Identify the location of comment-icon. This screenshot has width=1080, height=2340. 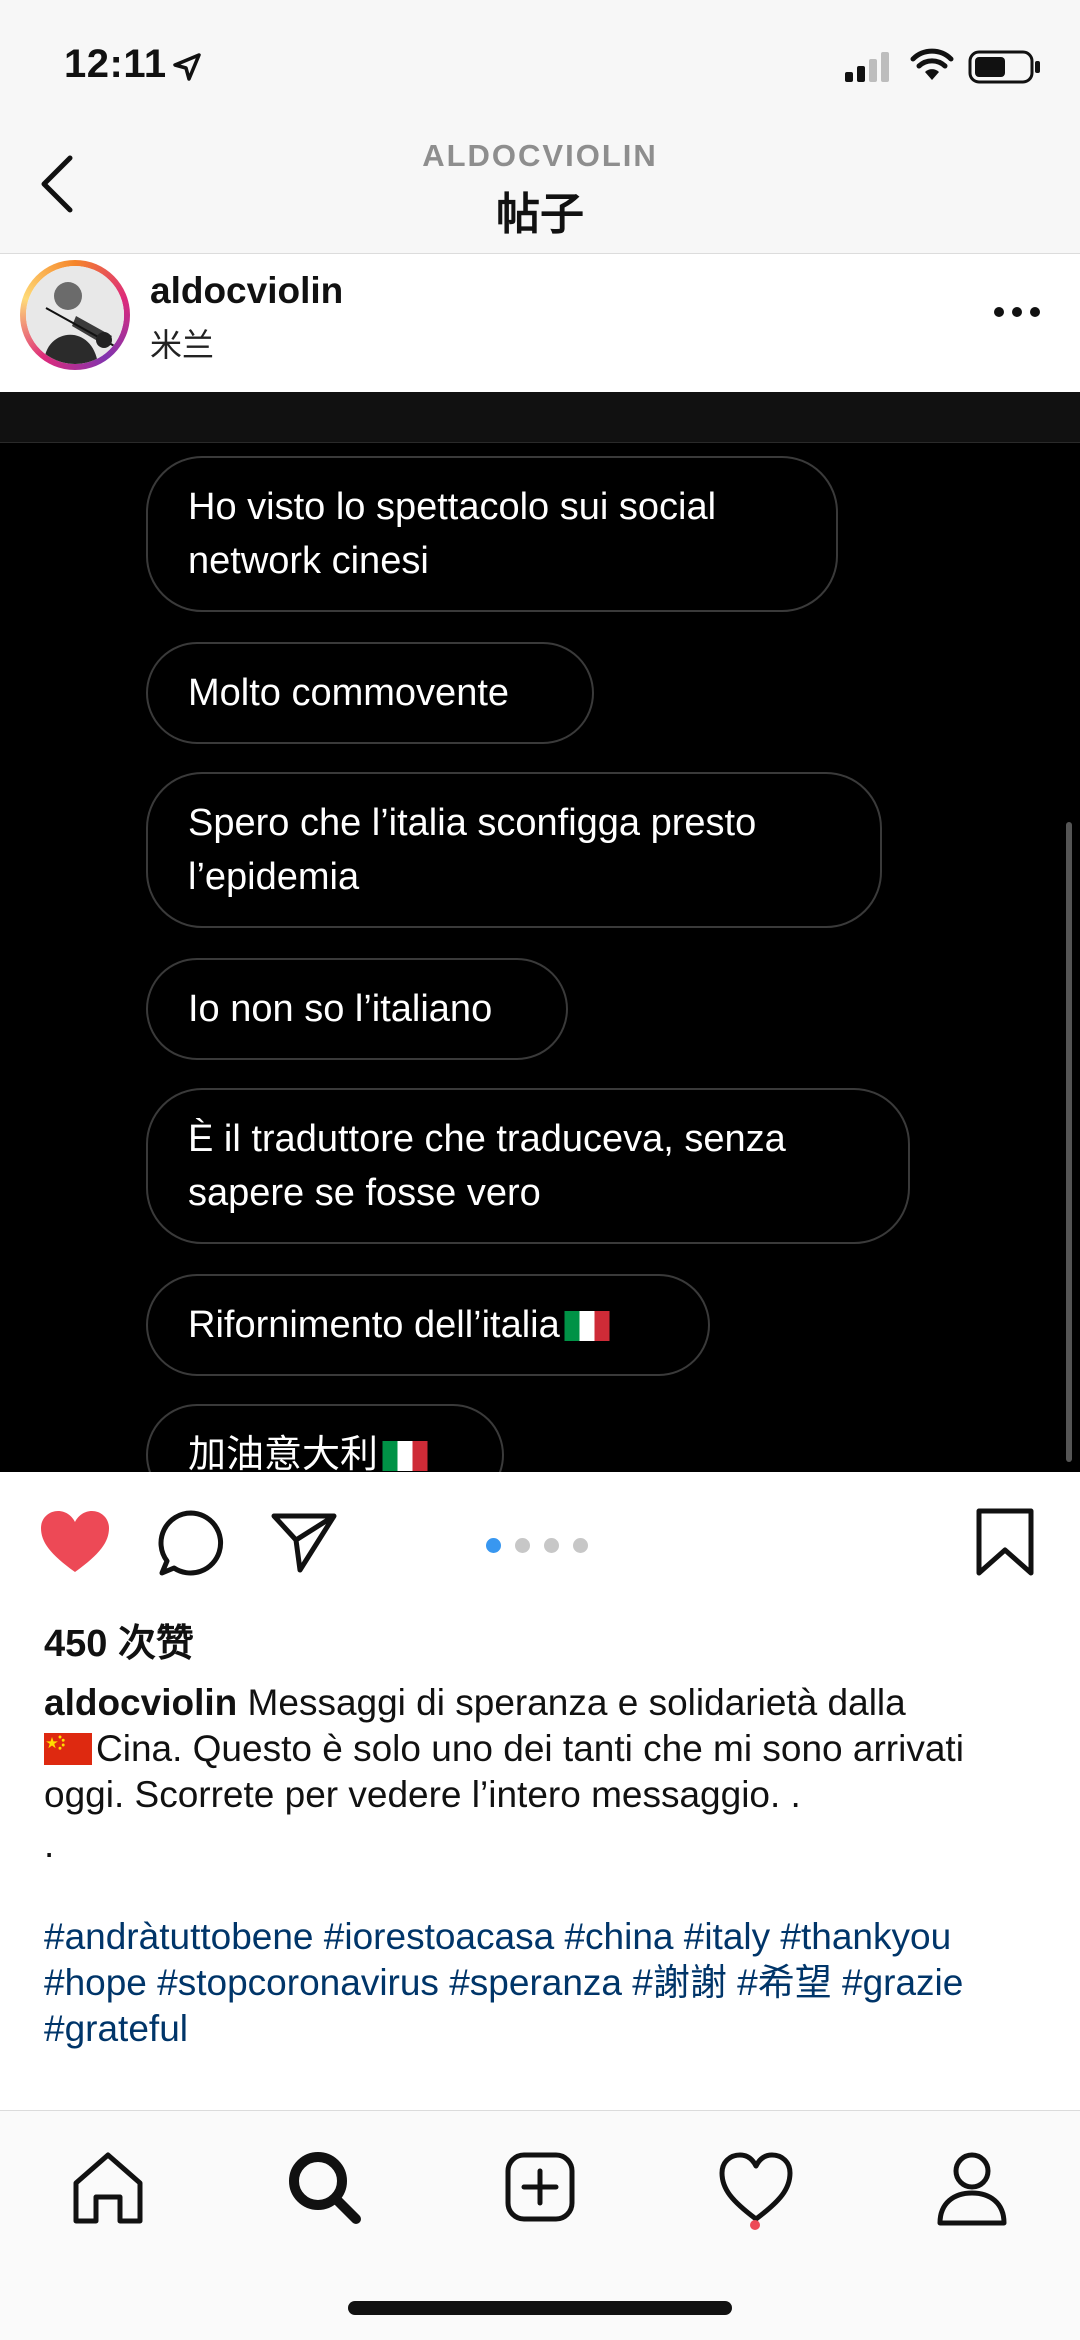
(191, 1543).